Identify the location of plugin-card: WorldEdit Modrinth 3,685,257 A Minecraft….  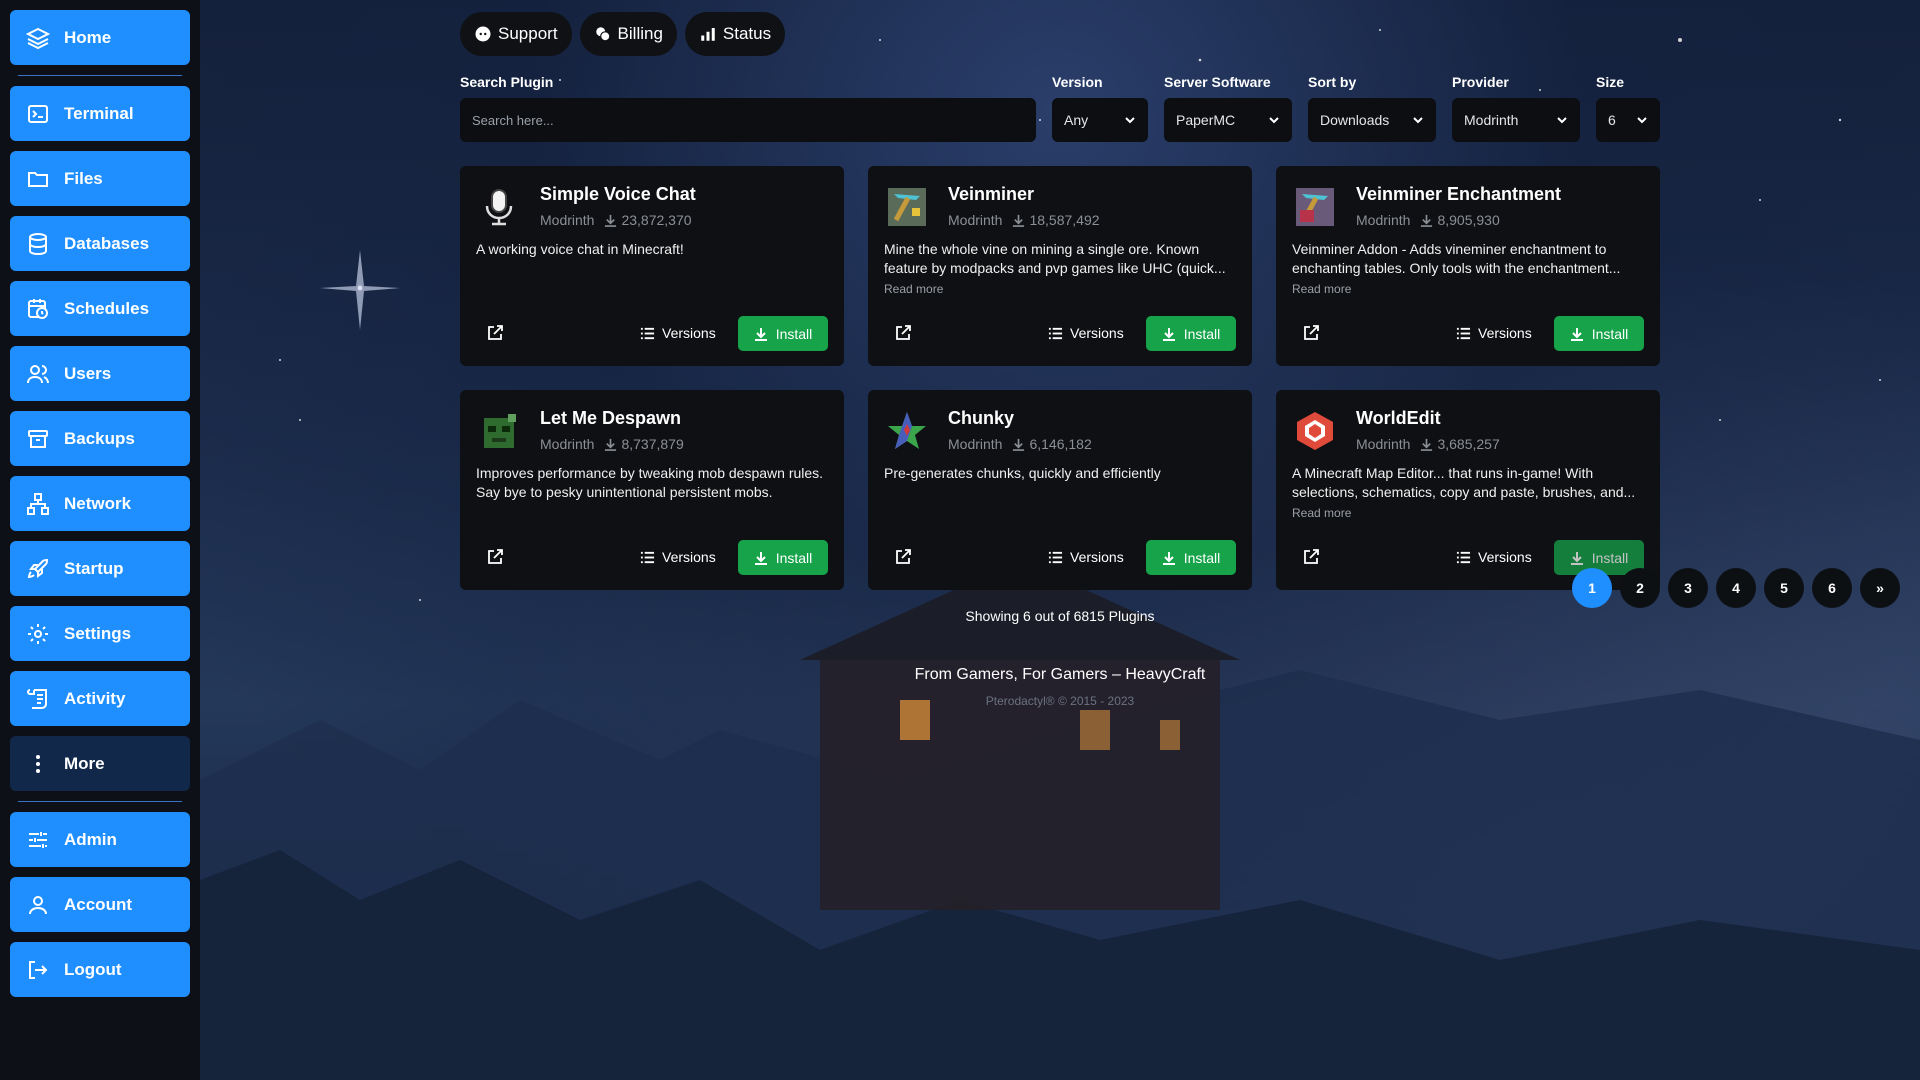
(1468, 490).